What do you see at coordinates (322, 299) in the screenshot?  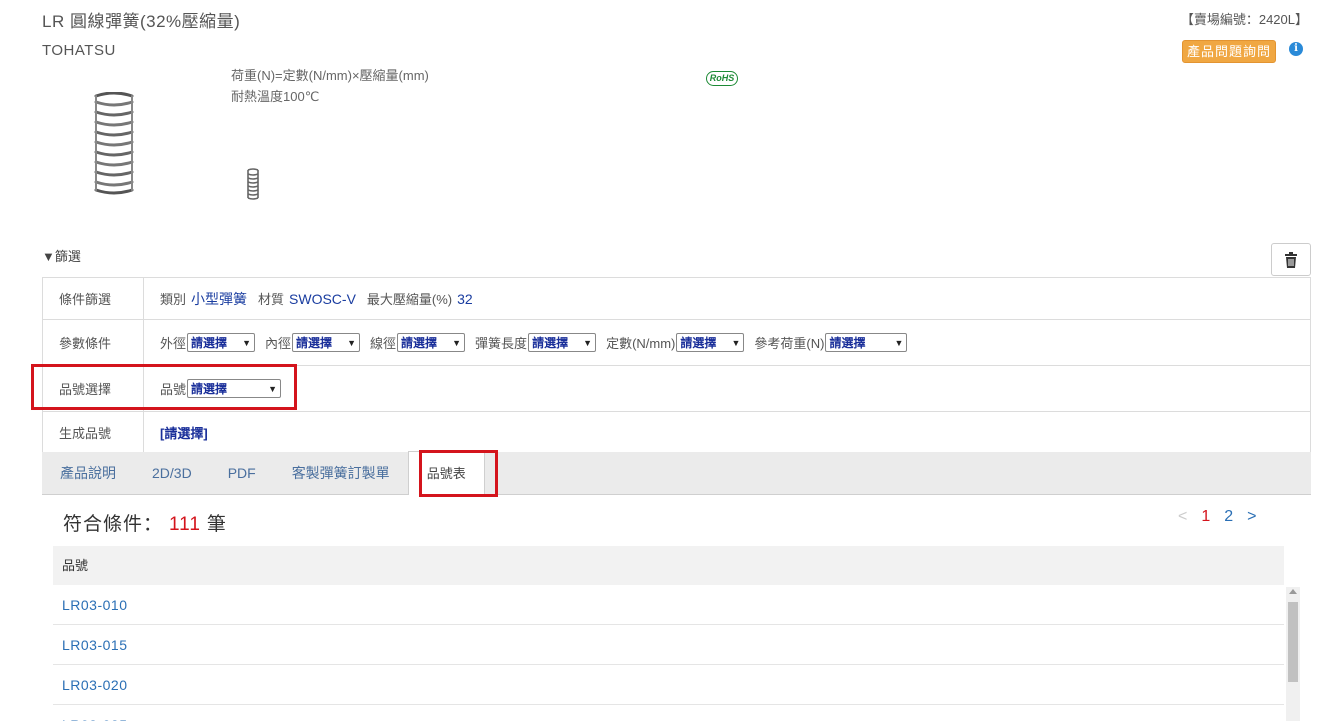 I see `condition-value: SWOSC-V` at bounding box center [322, 299].